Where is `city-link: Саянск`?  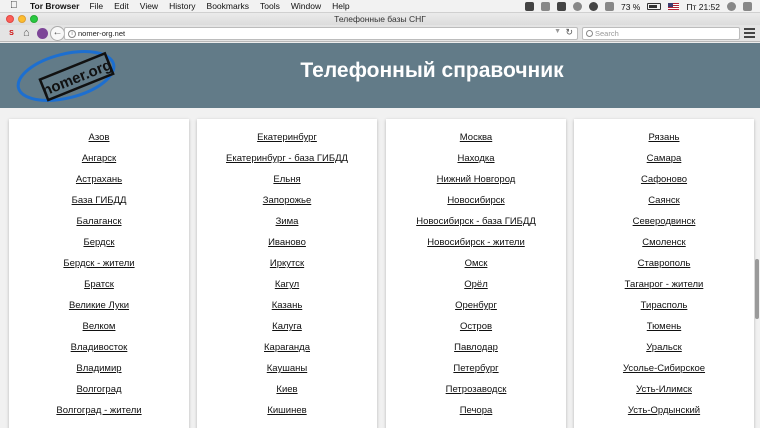
city-link: Саянск is located at coordinates (664, 200).